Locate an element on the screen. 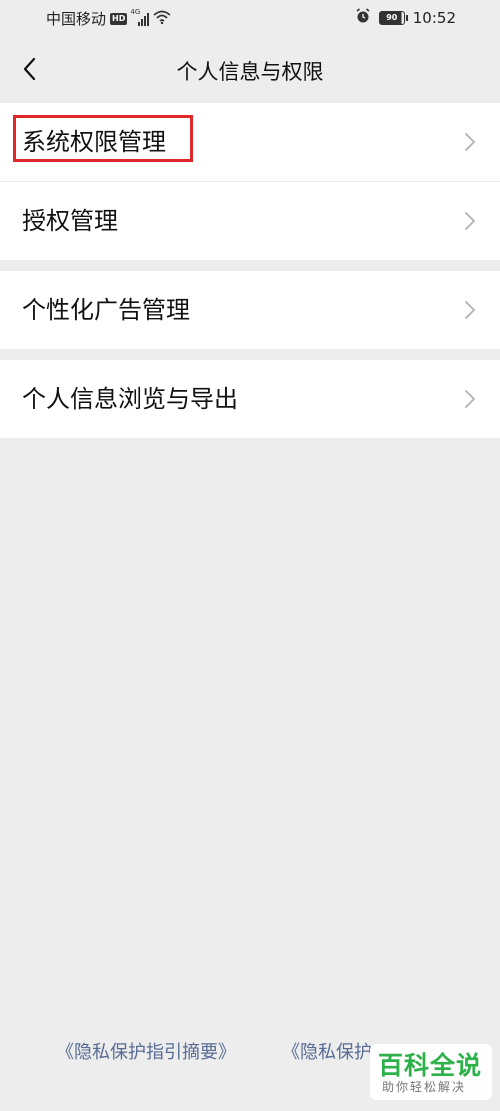 This screenshot has height=1111, width=500. menu-group-permissions: 系统权限管理 授权管理 is located at coordinates (250, 181).